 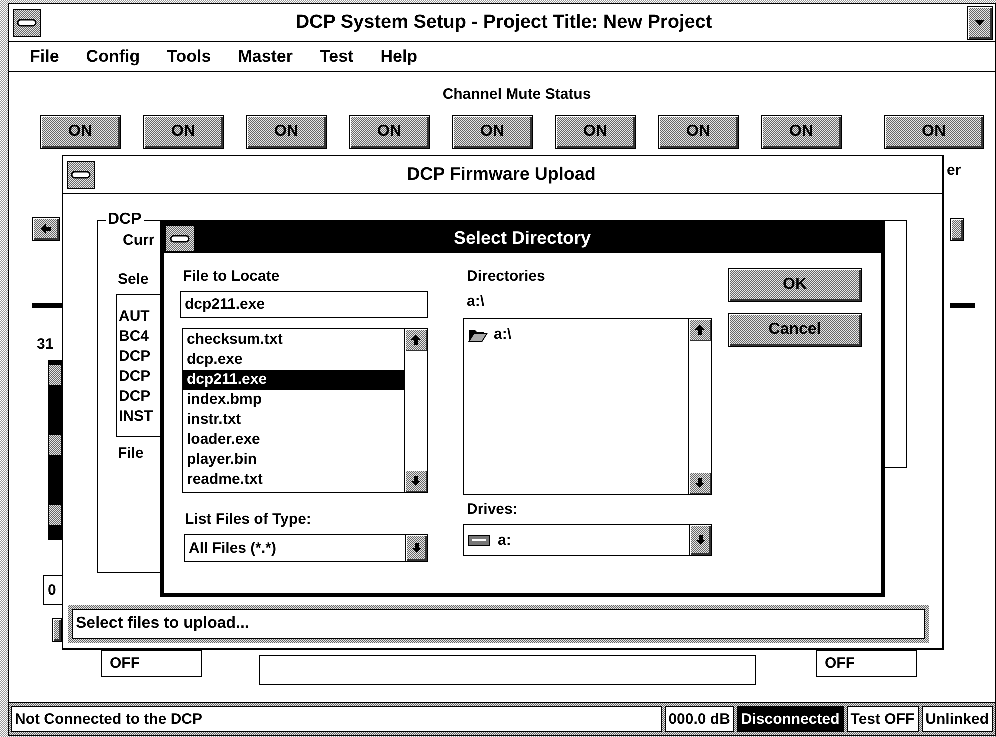 I want to click on list-item: checksum.txt, so click(x=293, y=340).